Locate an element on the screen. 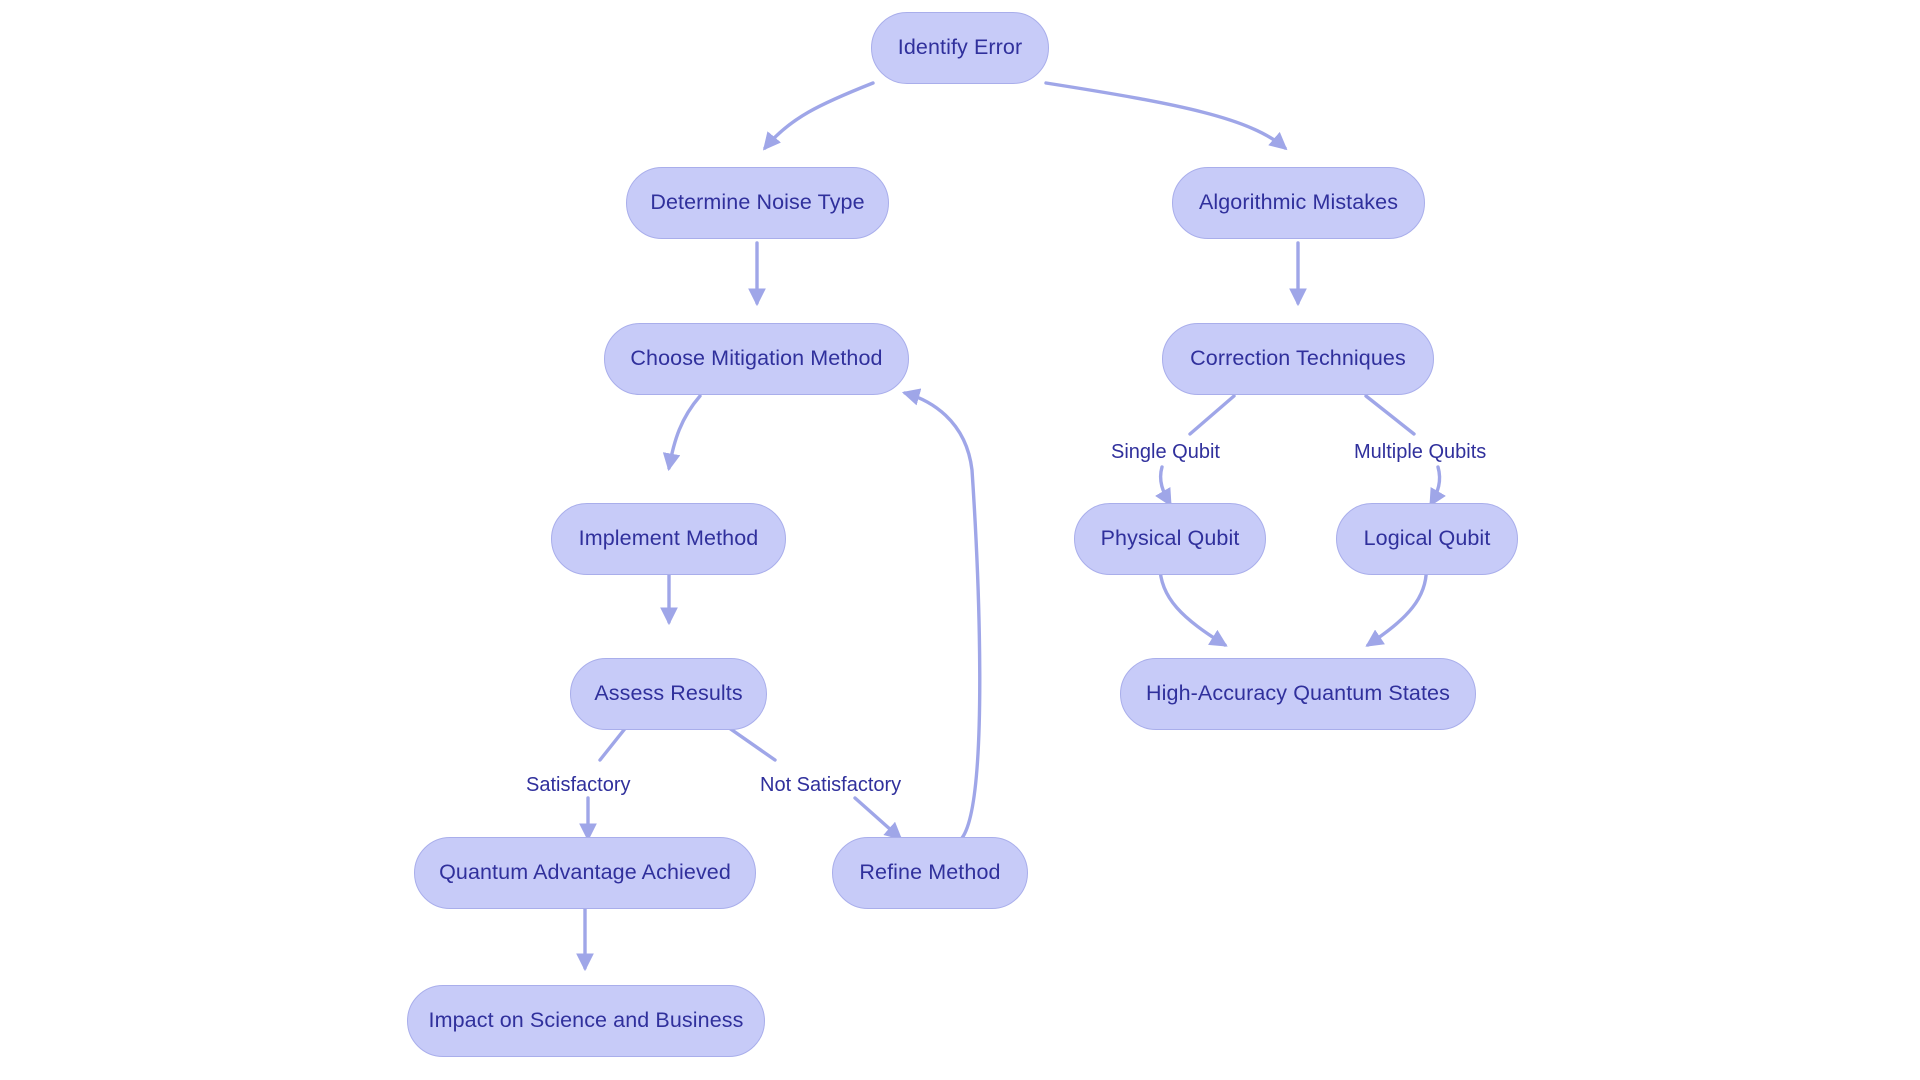 The image size is (1920, 1080). edge-not-satisfactory-arrow-segment is located at coordinates (878, 818).